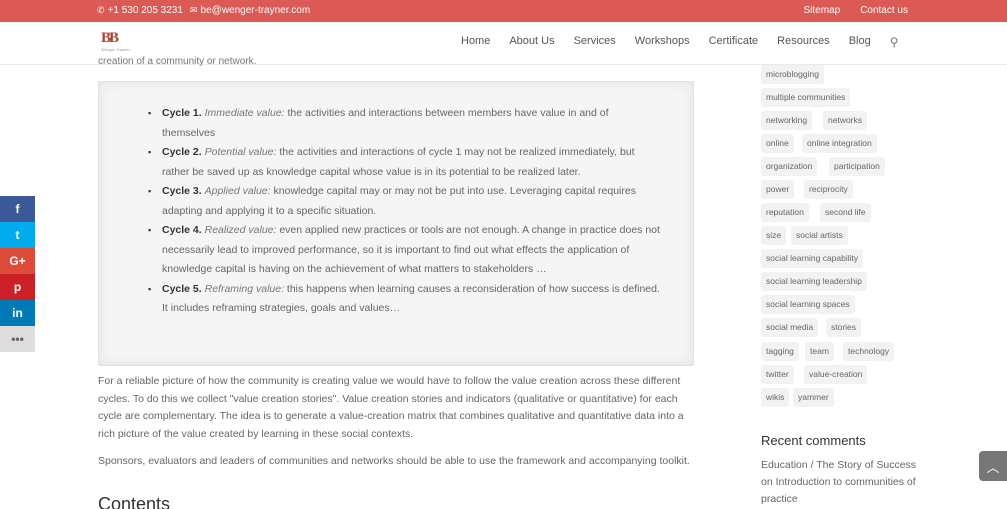 This screenshot has width=1007, height=509. Describe the element at coordinates (780, 351) in the screenshot. I see `tag-link: tagging` at that location.